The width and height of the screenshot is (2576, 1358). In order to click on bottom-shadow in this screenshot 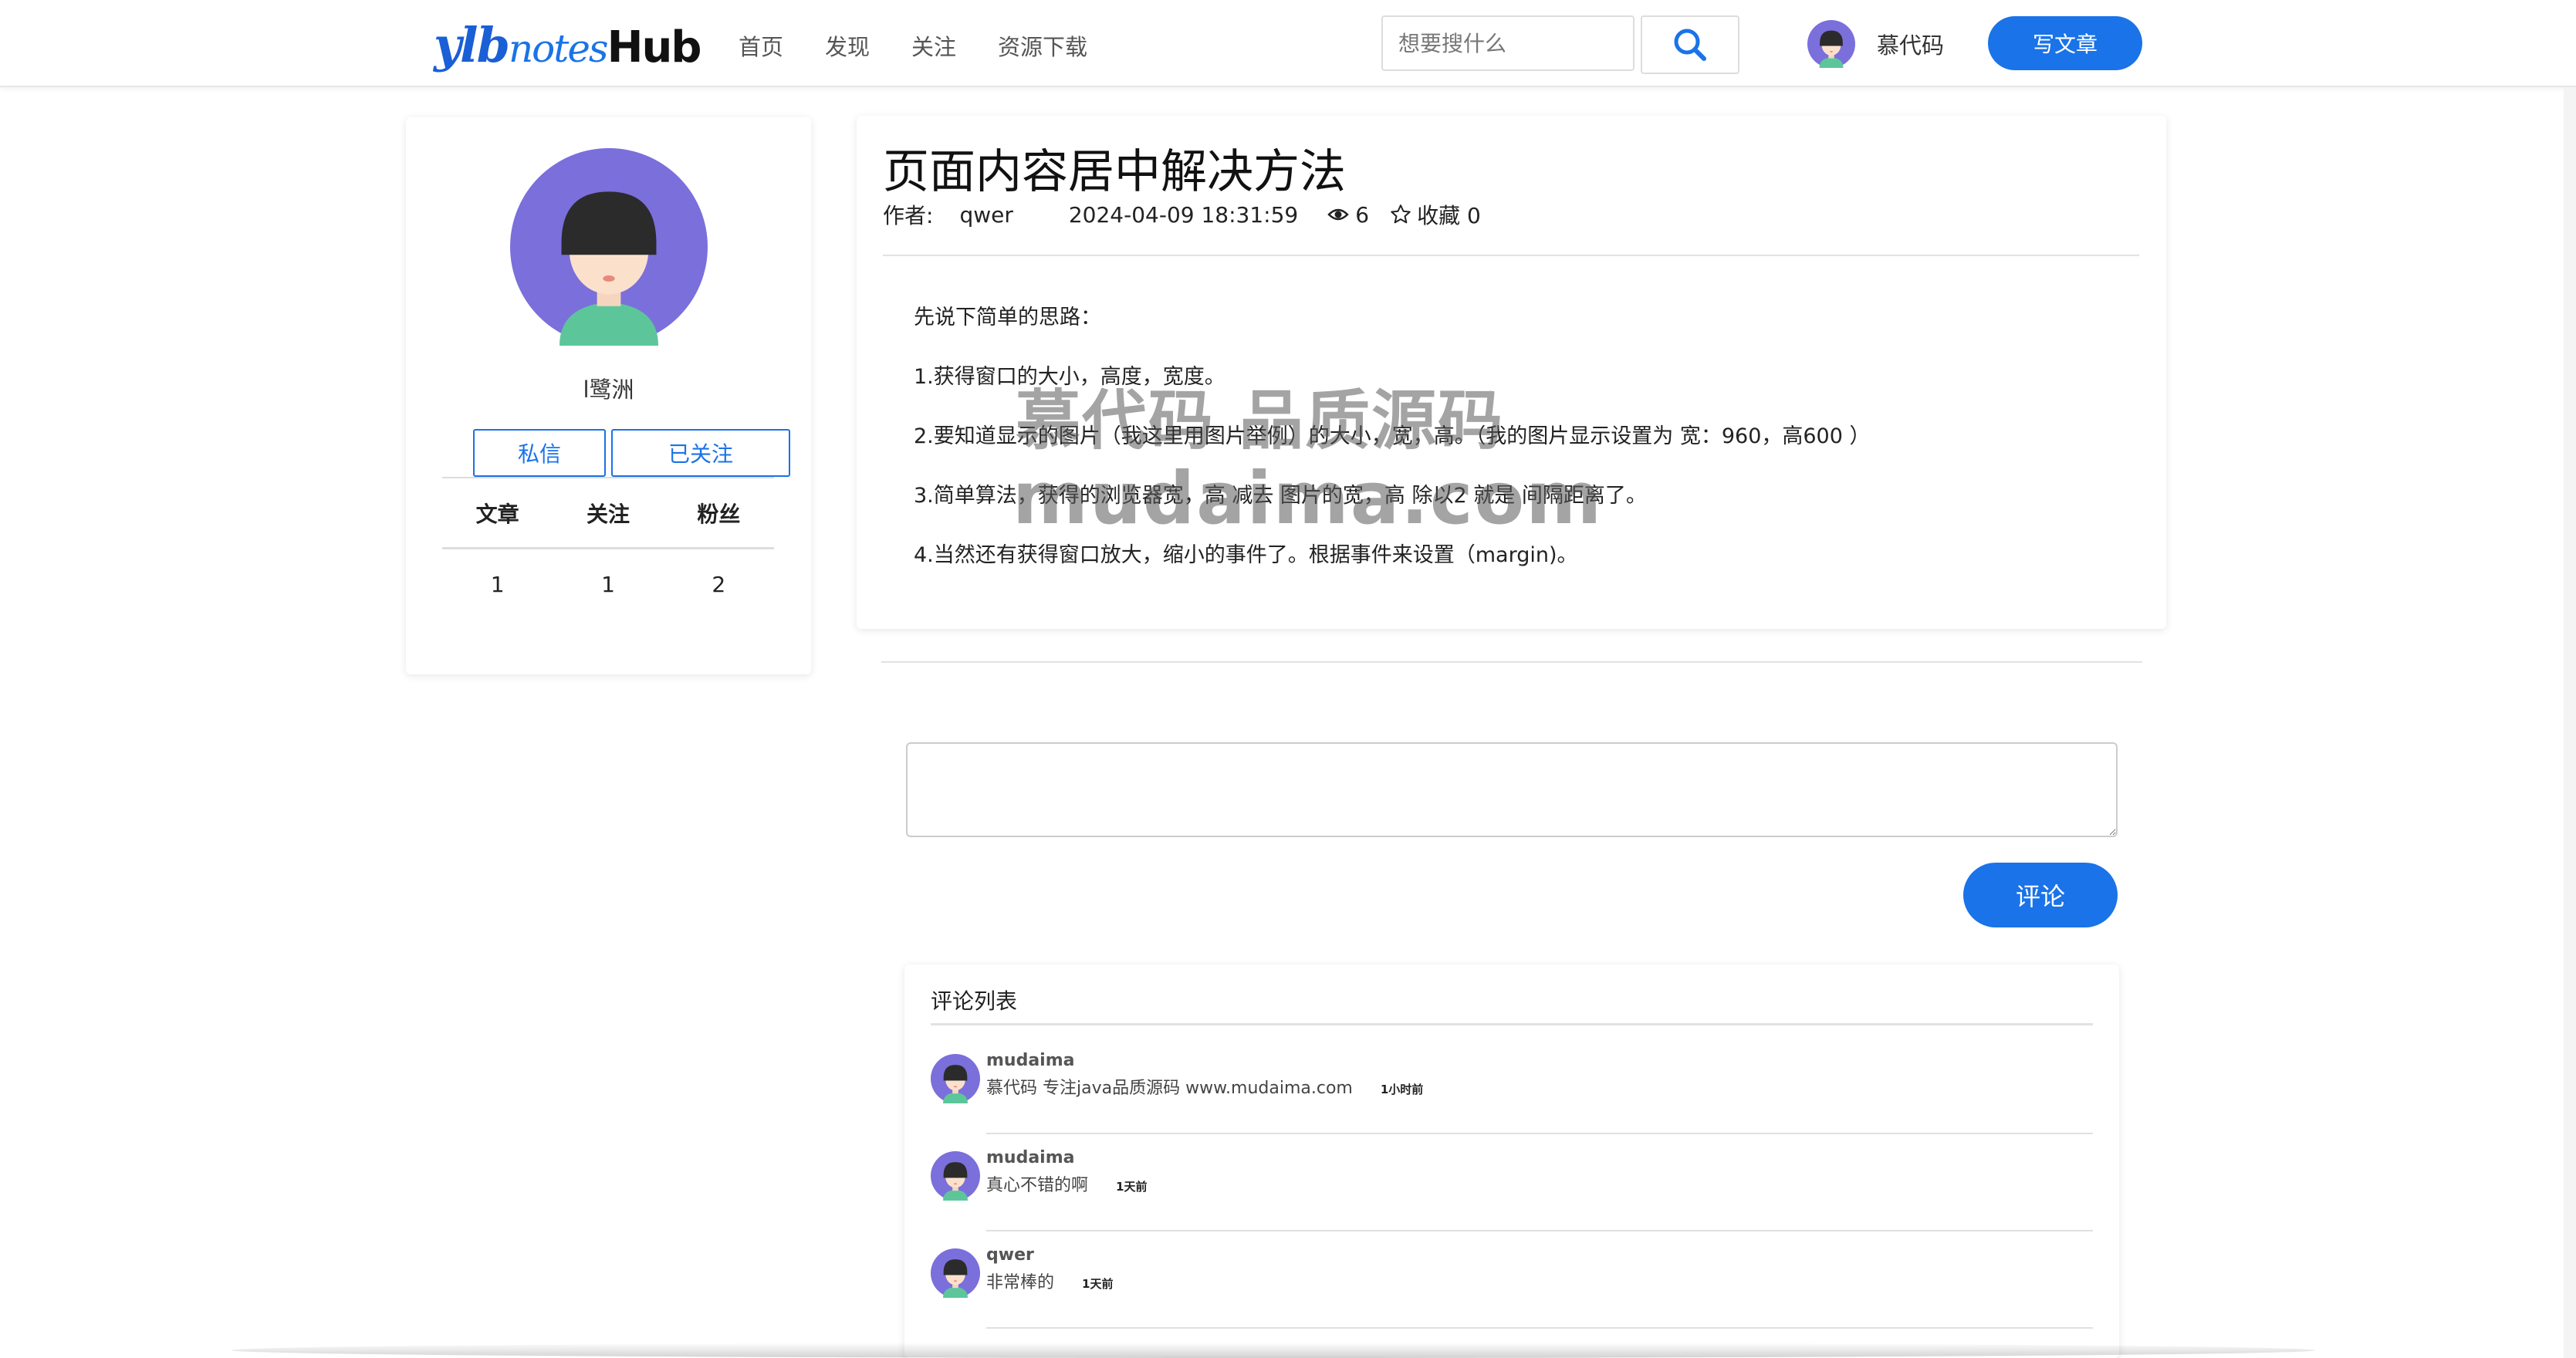, I will do `click(1273, 1350)`.